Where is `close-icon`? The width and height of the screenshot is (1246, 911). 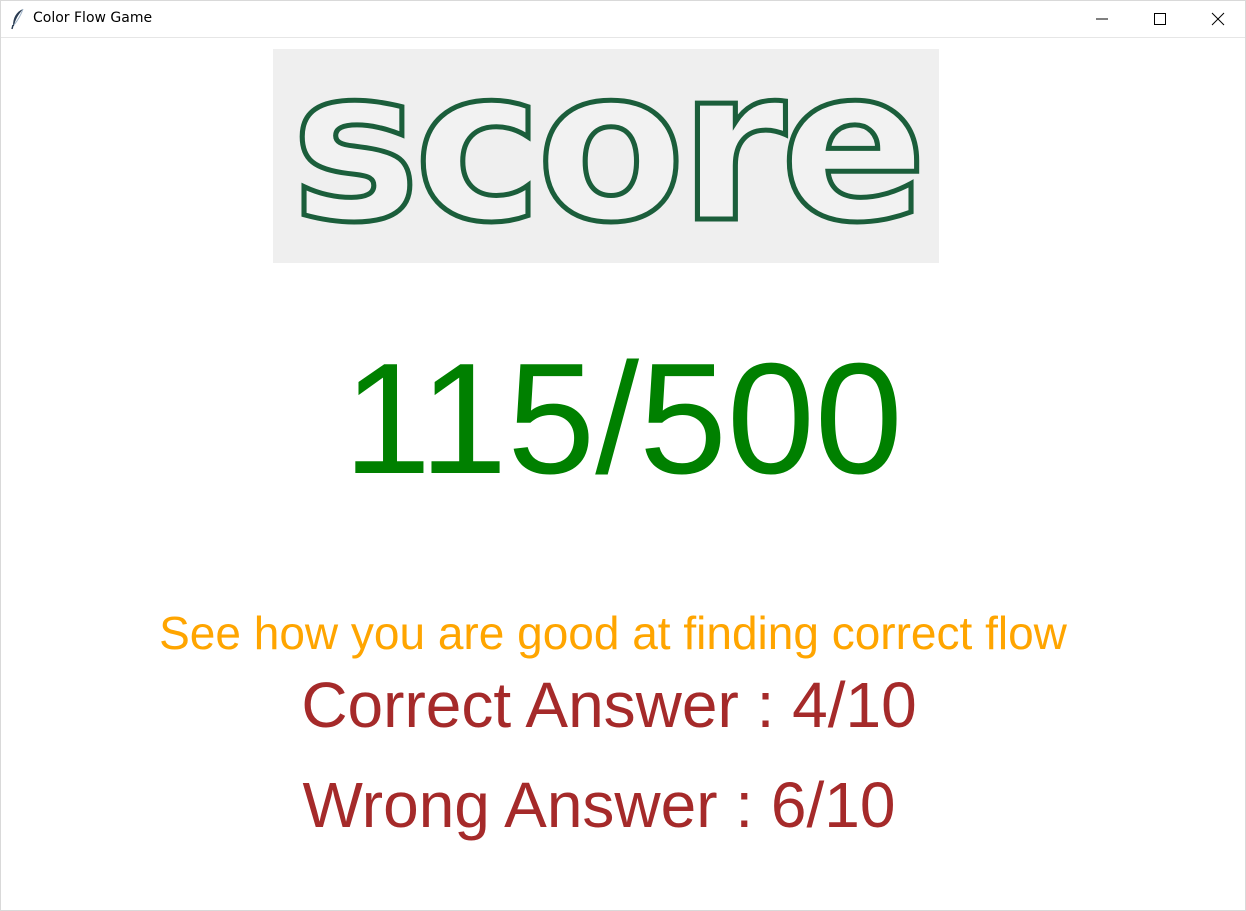
close-icon is located at coordinates (1218, 19).